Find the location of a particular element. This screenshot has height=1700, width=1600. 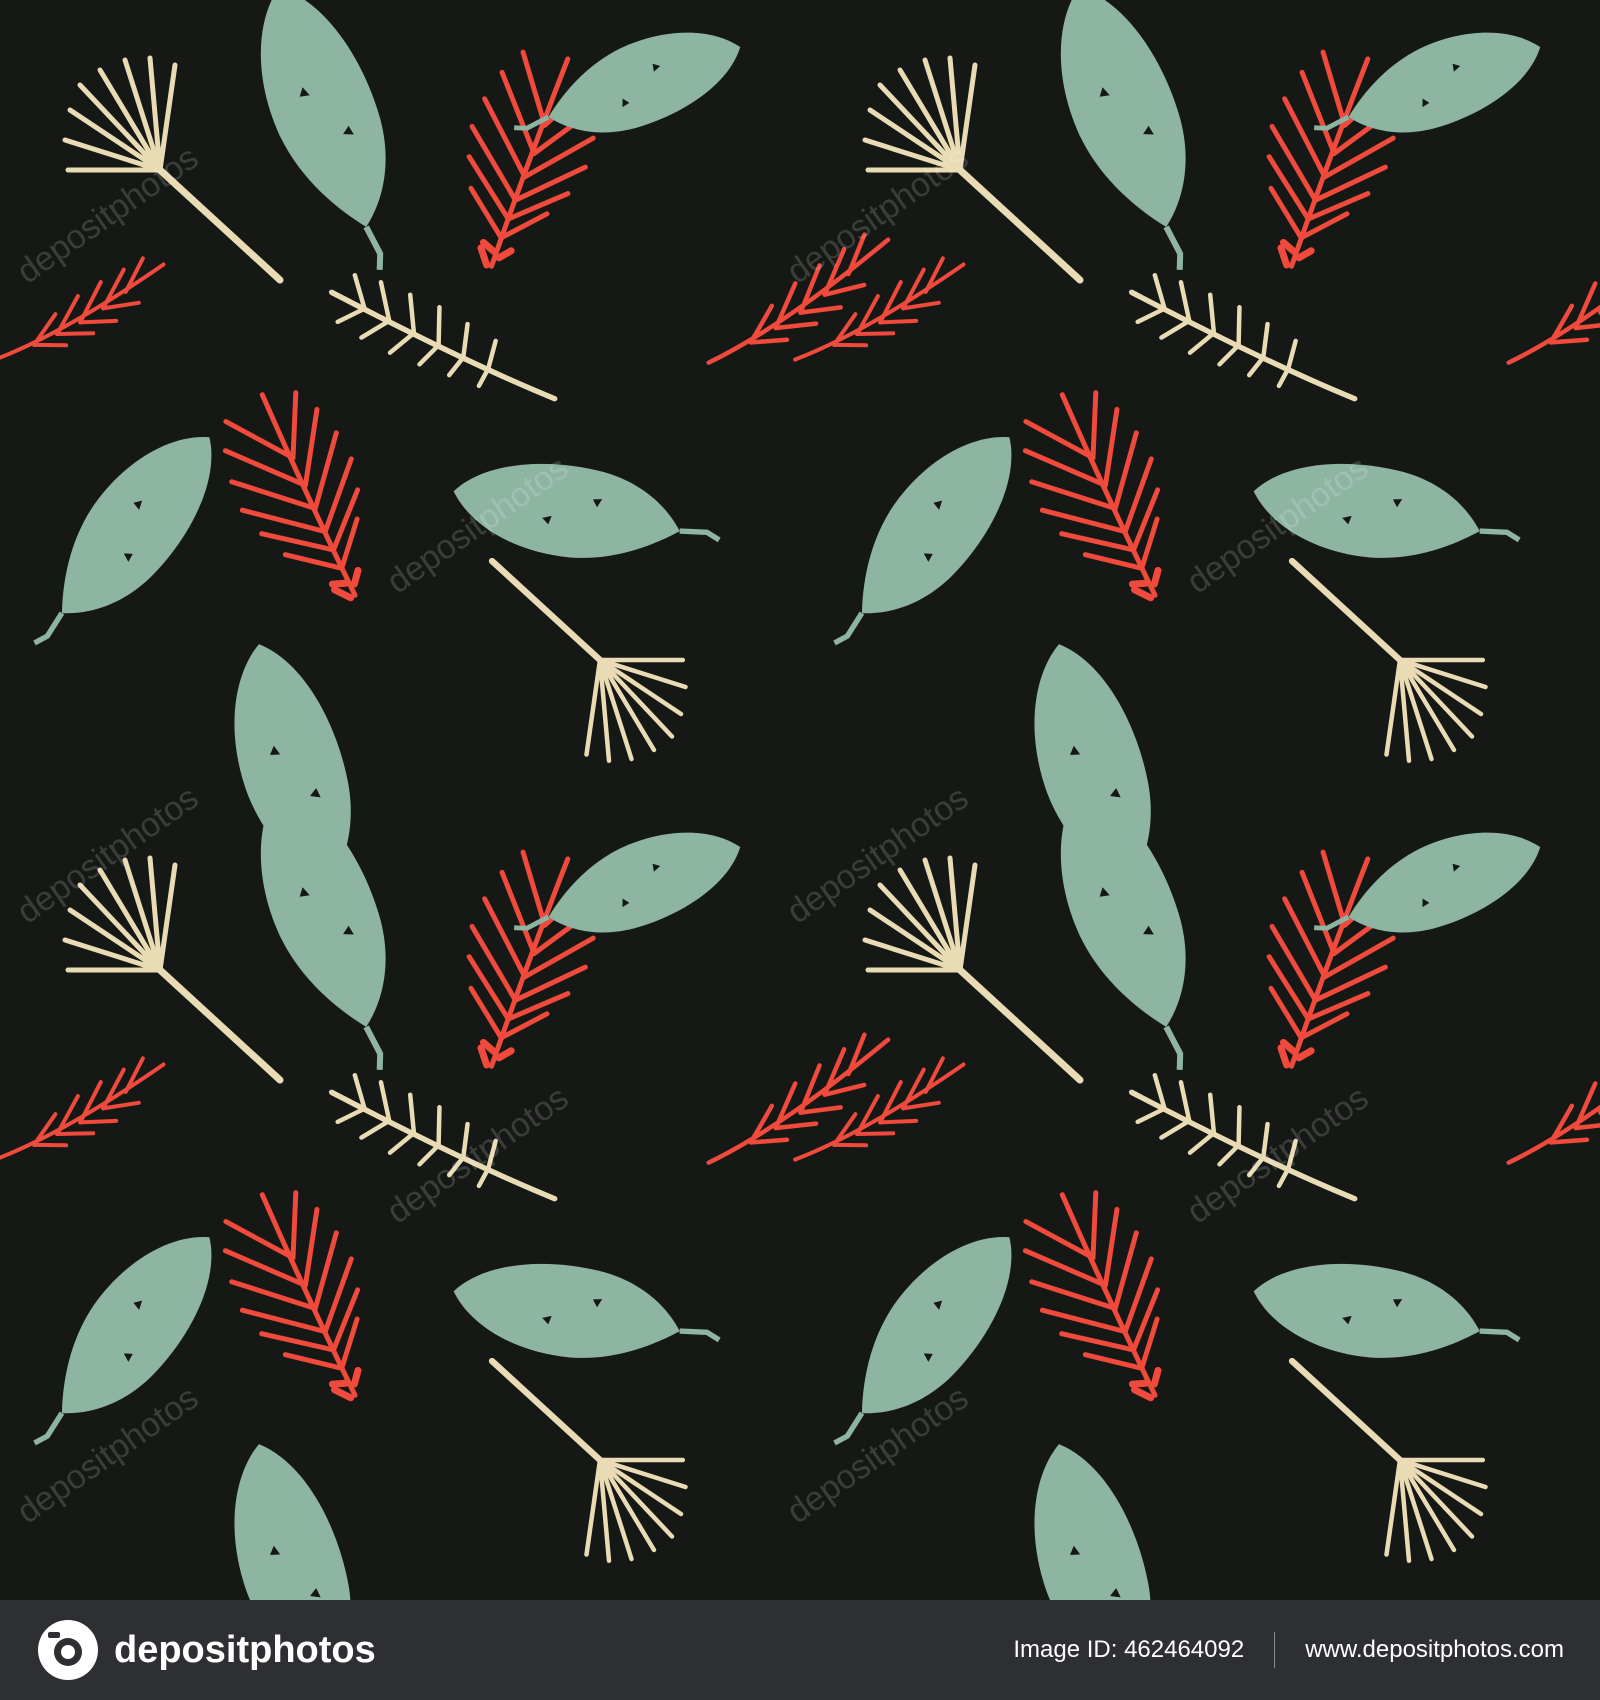

brand-logo: depositphotos is located at coordinates (206, 1650).